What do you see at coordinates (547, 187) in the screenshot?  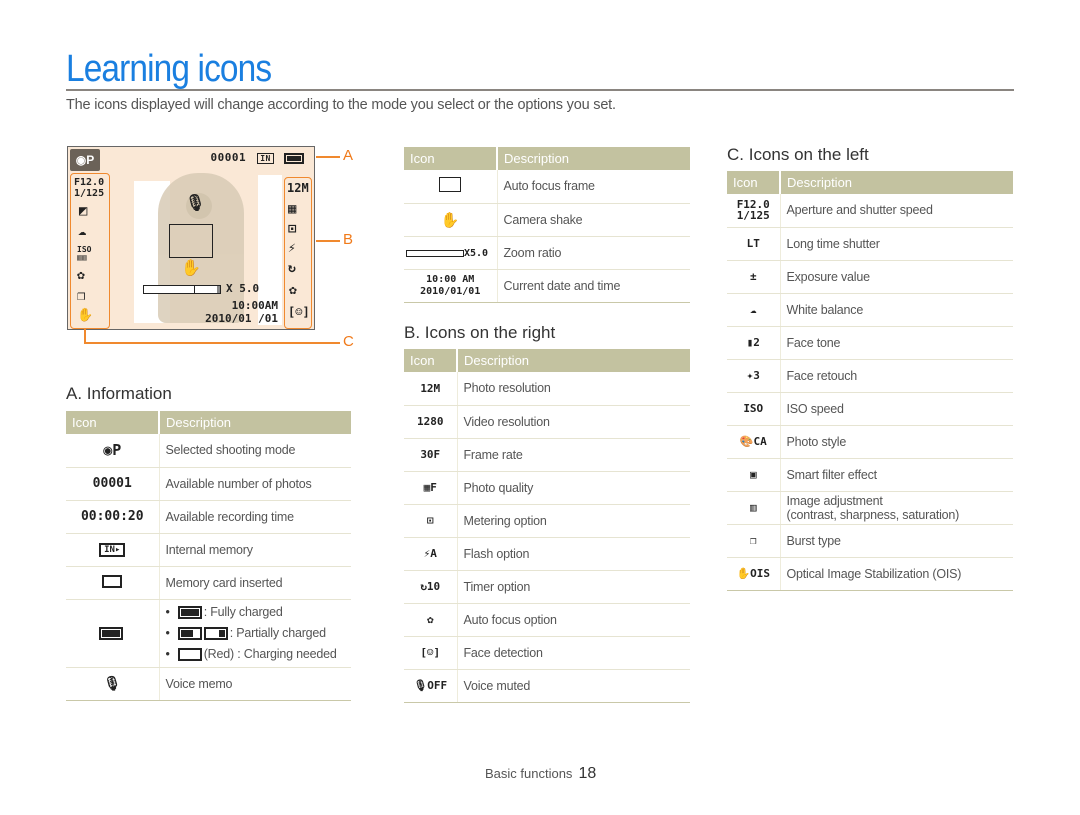 I see `table-row: Auto focus frame` at bounding box center [547, 187].